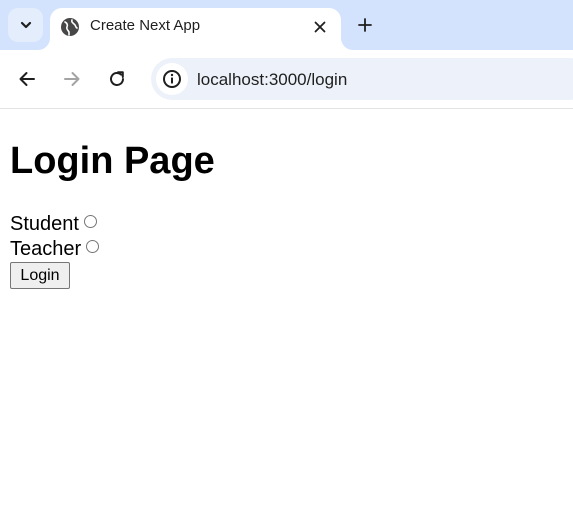 The image size is (573, 527). I want to click on tab-search-button, so click(25, 25).